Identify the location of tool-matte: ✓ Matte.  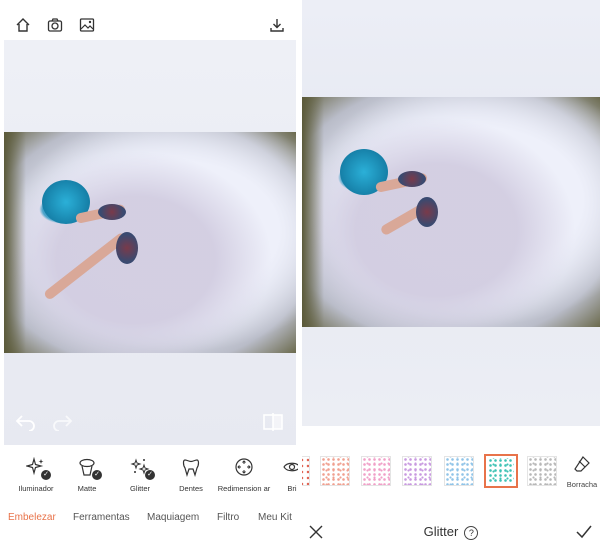
(87, 474).